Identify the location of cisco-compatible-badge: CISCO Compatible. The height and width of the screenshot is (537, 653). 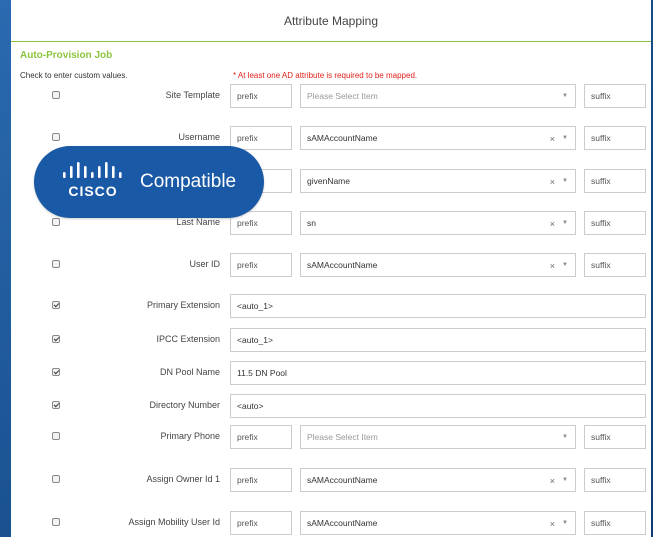
(149, 182).